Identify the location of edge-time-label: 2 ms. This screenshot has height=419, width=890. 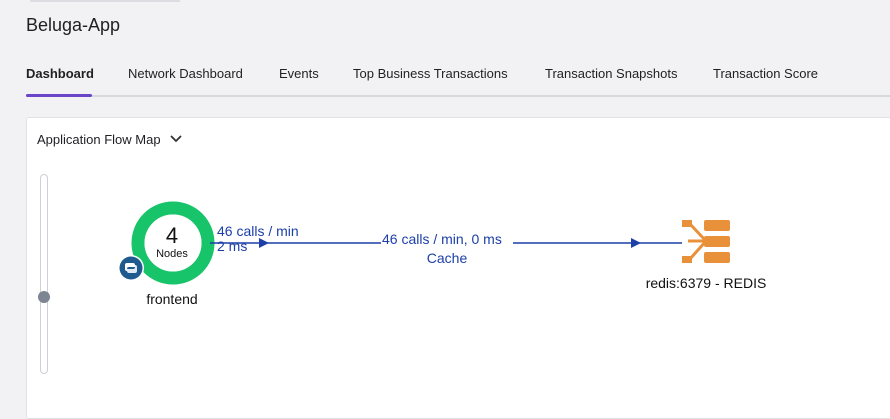
(232, 246).